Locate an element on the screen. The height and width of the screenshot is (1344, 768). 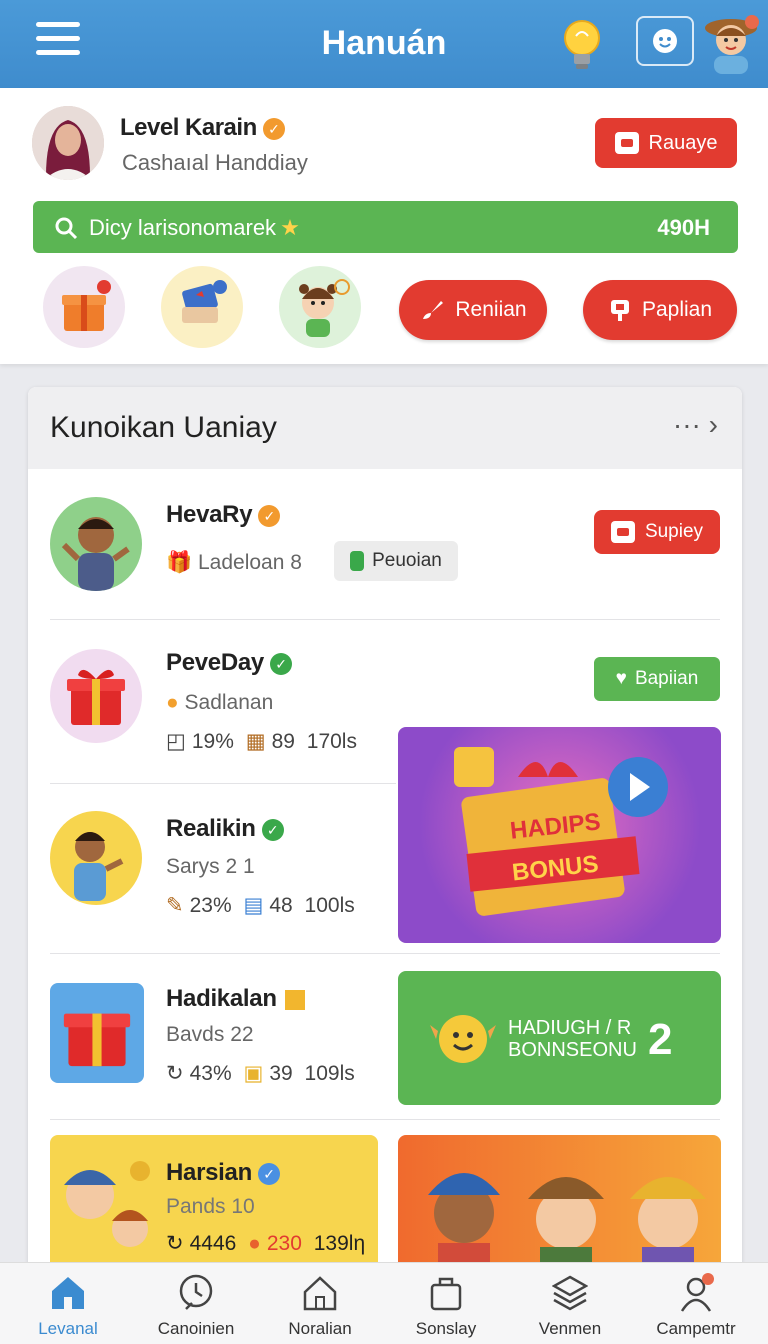
gift-icon is located at coordinates (86, 305).